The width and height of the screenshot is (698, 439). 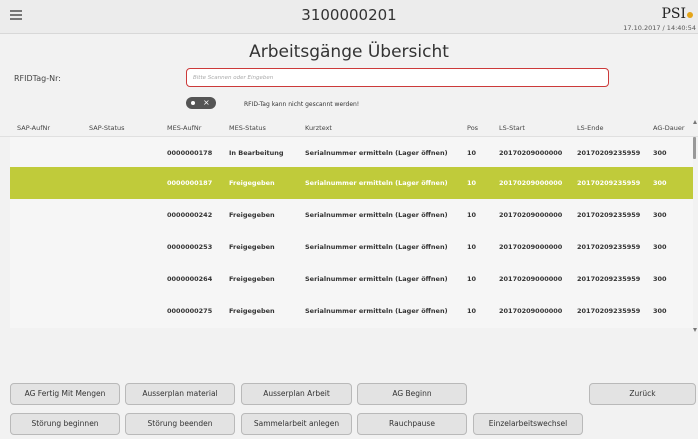 What do you see at coordinates (673, 14) in the screenshot?
I see `logo-text: PSI` at bounding box center [673, 14].